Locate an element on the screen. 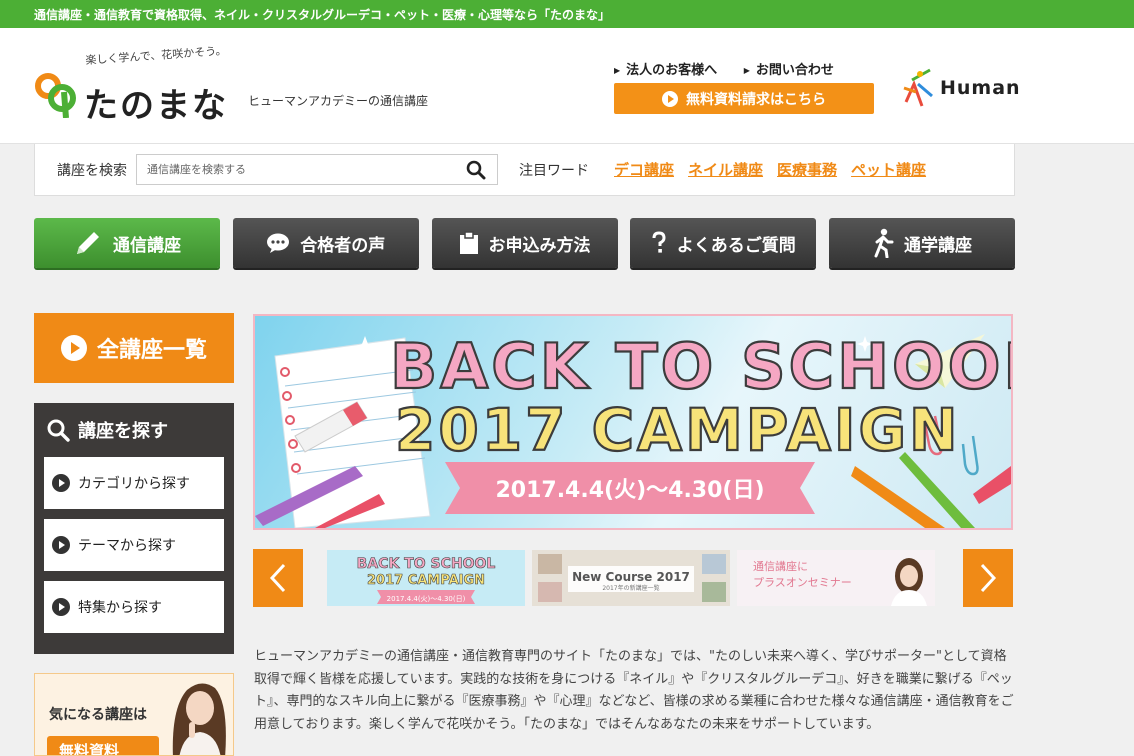 The width and height of the screenshot is (1134, 756). carousel-thumb-seminar: 通信講座に プラスオンセミナー is located at coordinates (836, 578).